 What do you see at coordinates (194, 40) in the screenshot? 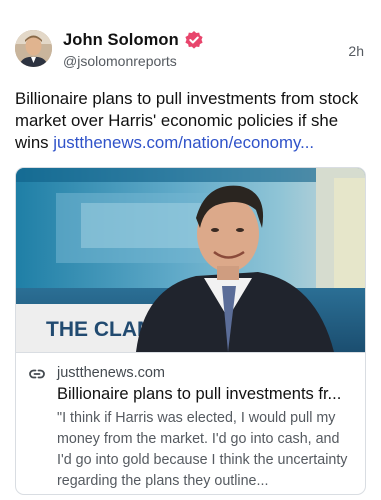
I see `verified-badge-icon` at bounding box center [194, 40].